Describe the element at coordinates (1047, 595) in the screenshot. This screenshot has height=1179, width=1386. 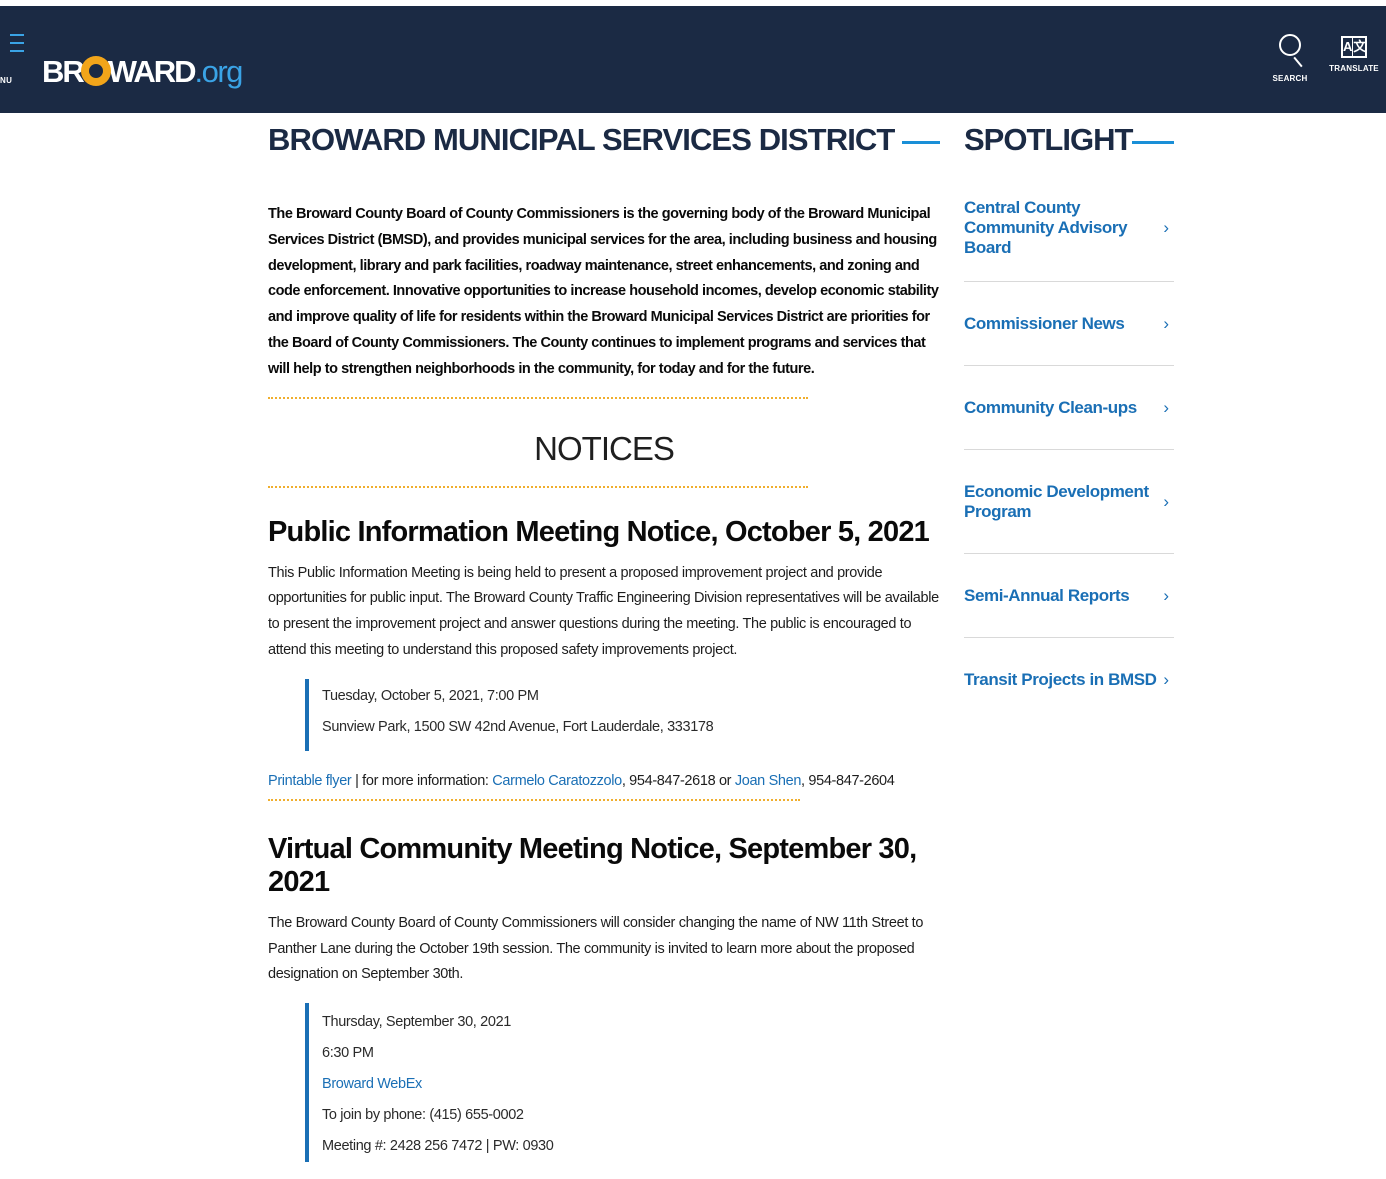
I see `spotlight-item-label: Semi-Annual Reports` at that location.